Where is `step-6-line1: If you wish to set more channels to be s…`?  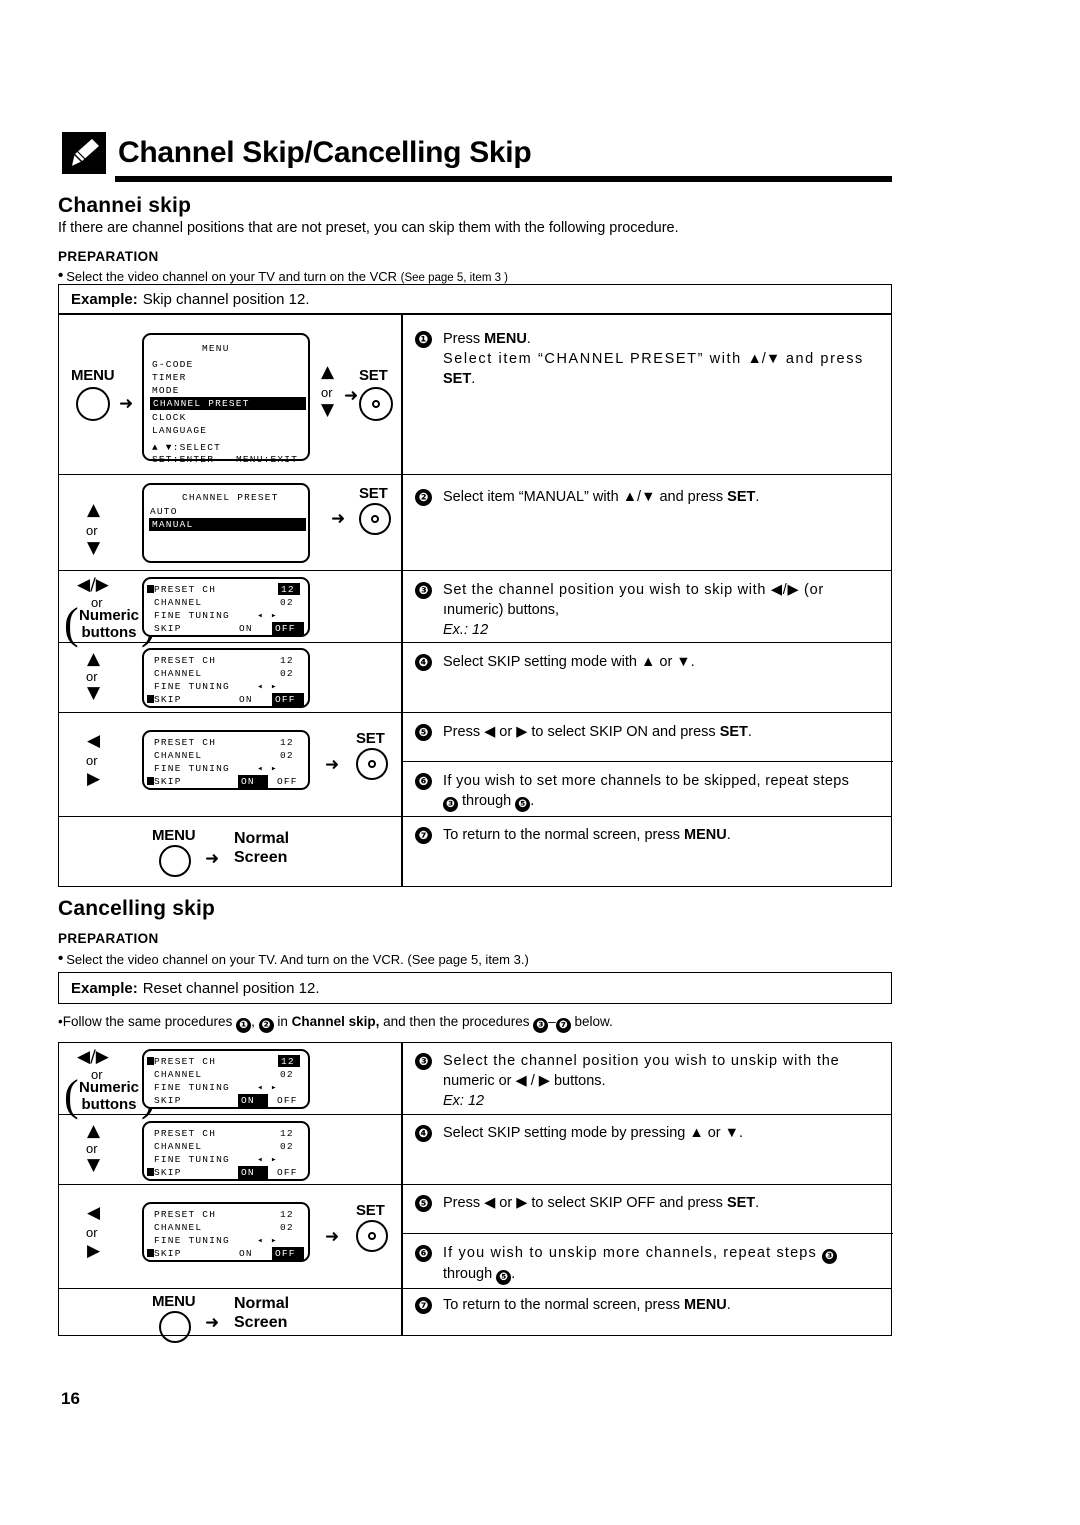 step-6-line1: If you wish to set more channels to be s… is located at coordinates (646, 781).